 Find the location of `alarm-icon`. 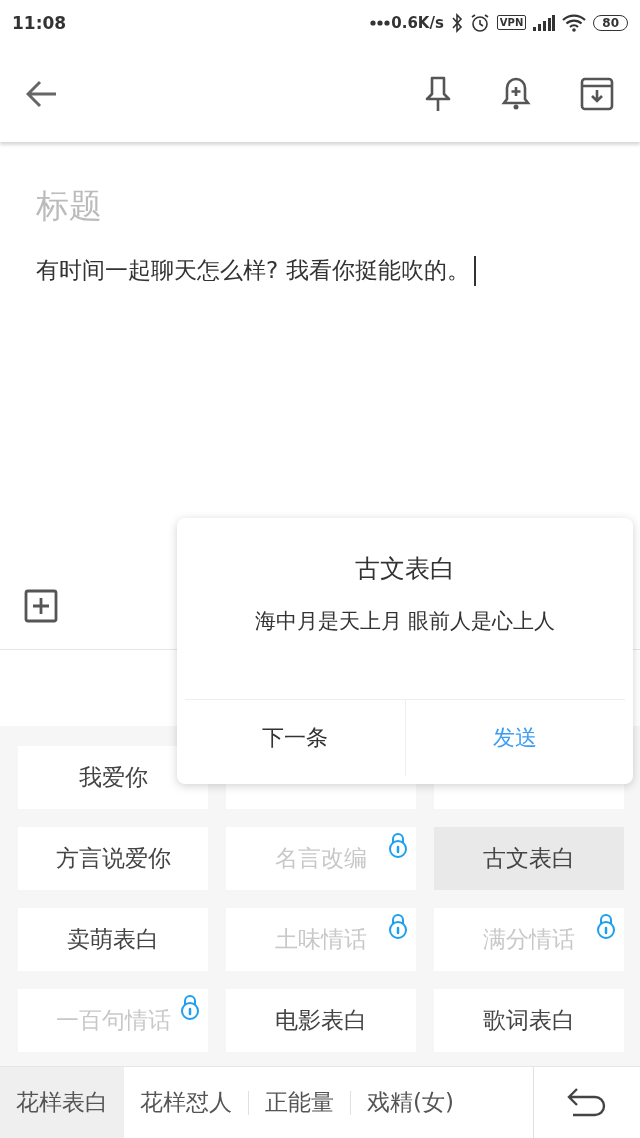

alarm-icon is located at coordinates (479, 22).